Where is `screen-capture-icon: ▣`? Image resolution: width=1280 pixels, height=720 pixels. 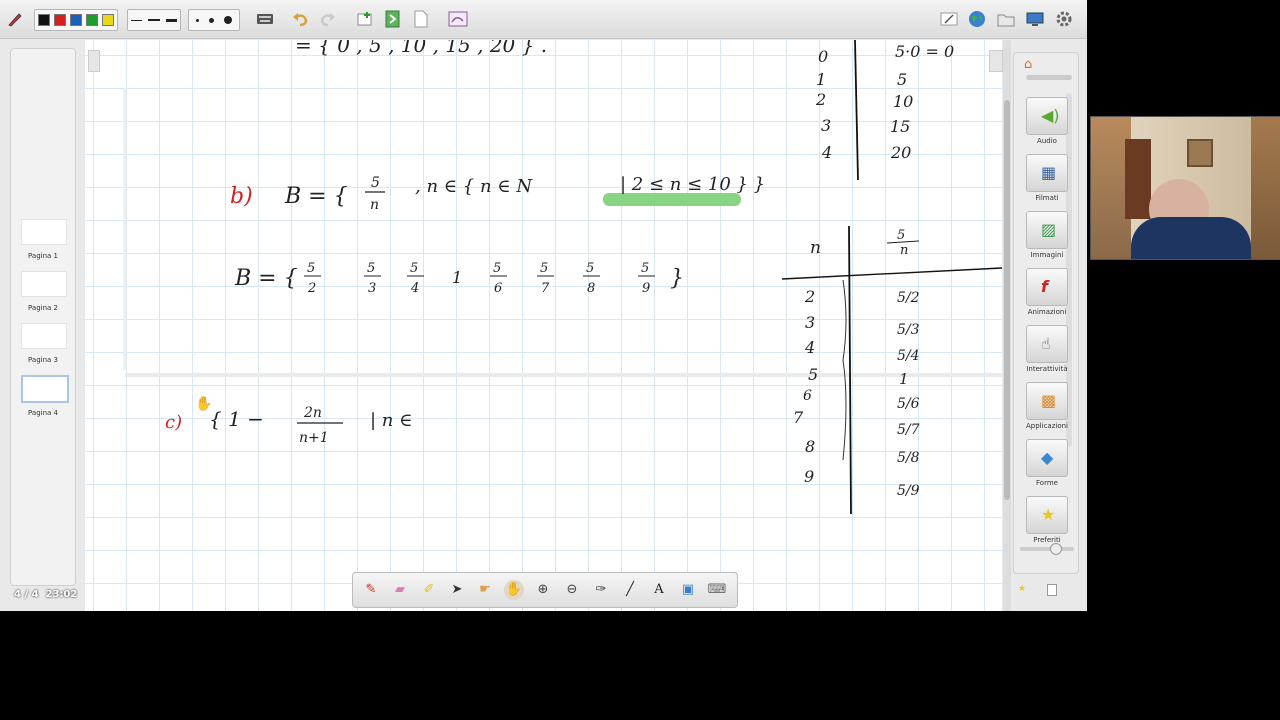
screen-capture-icon: ▣ is located at coordinates (688, 590).